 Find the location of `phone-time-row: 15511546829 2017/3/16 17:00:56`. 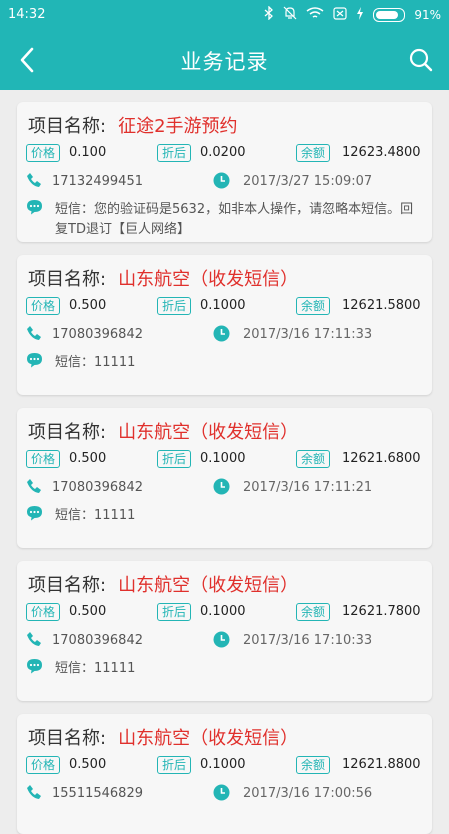

phone-time-row: 15511546829 2017/3/16 17:00:56 is located at coordinates (226, 794).